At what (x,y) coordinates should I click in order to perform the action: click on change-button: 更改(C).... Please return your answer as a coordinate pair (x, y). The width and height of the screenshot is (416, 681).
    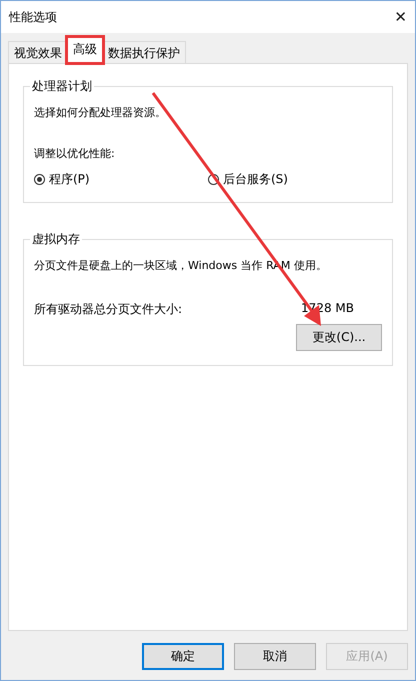
    Looking at the image, I should click on (339, 337).